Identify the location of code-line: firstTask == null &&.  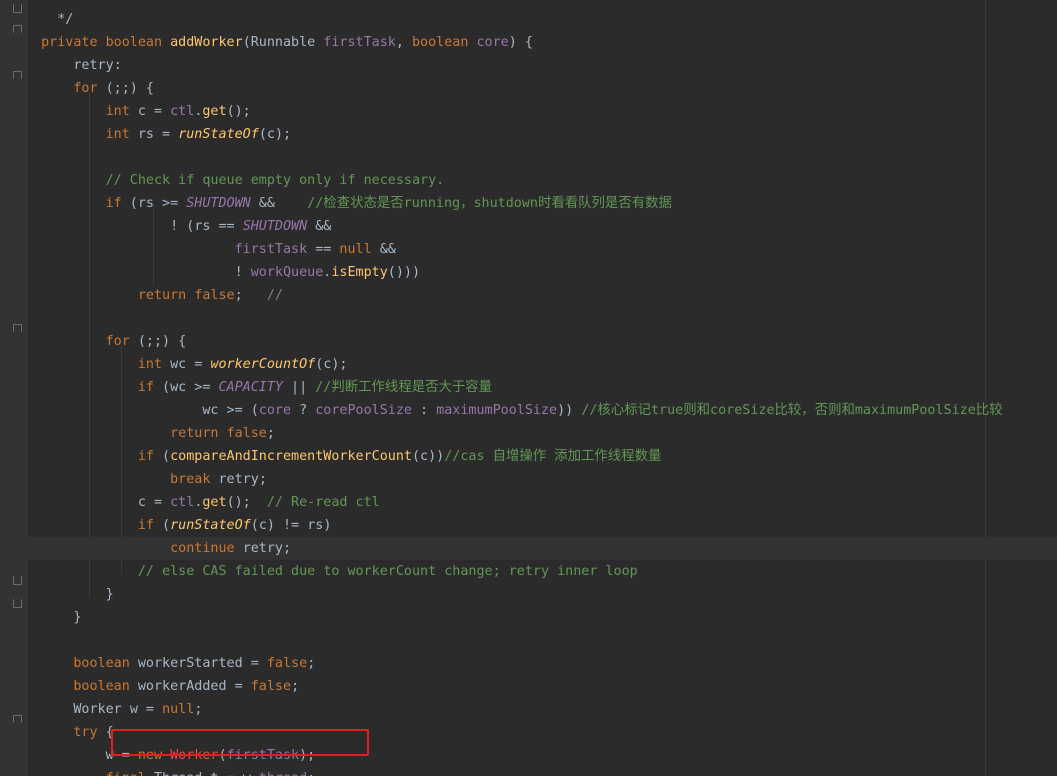
(528, 249).